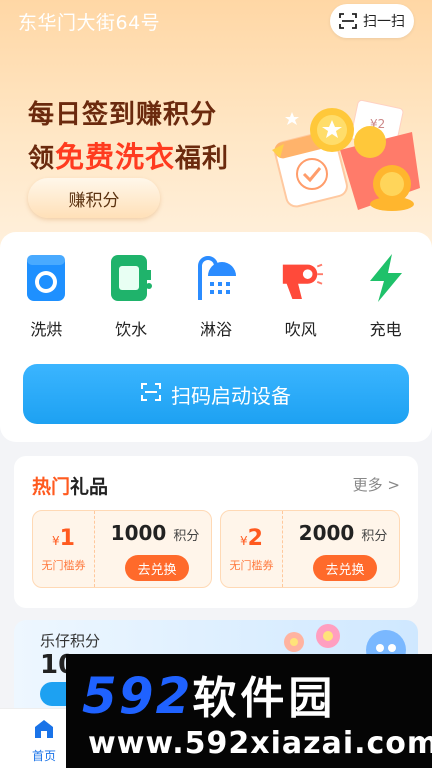  Describe the element at coordinates (123, 115) in the screenshot. I see `banner-line1: 每日签到赚积分` at that location.